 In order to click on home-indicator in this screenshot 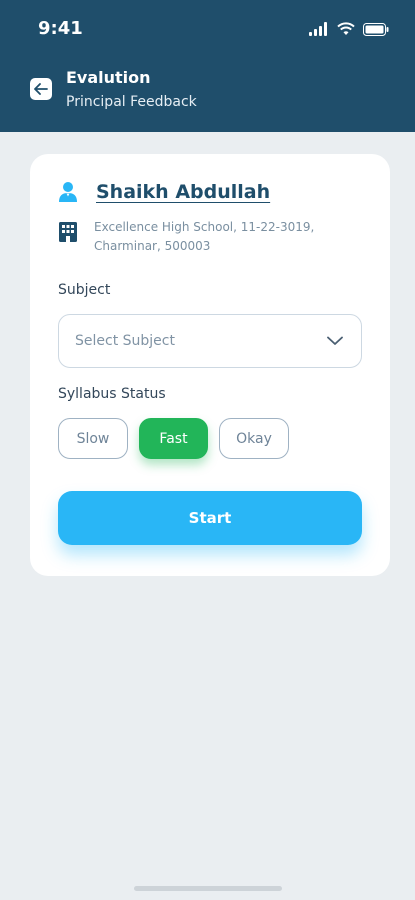, I will do `click(208, 888)`.